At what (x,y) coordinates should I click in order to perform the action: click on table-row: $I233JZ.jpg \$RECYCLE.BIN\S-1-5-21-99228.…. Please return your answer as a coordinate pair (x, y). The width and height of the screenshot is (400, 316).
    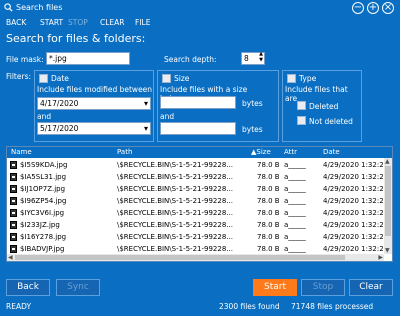
    Looking at the image, I should click on (195, 225).